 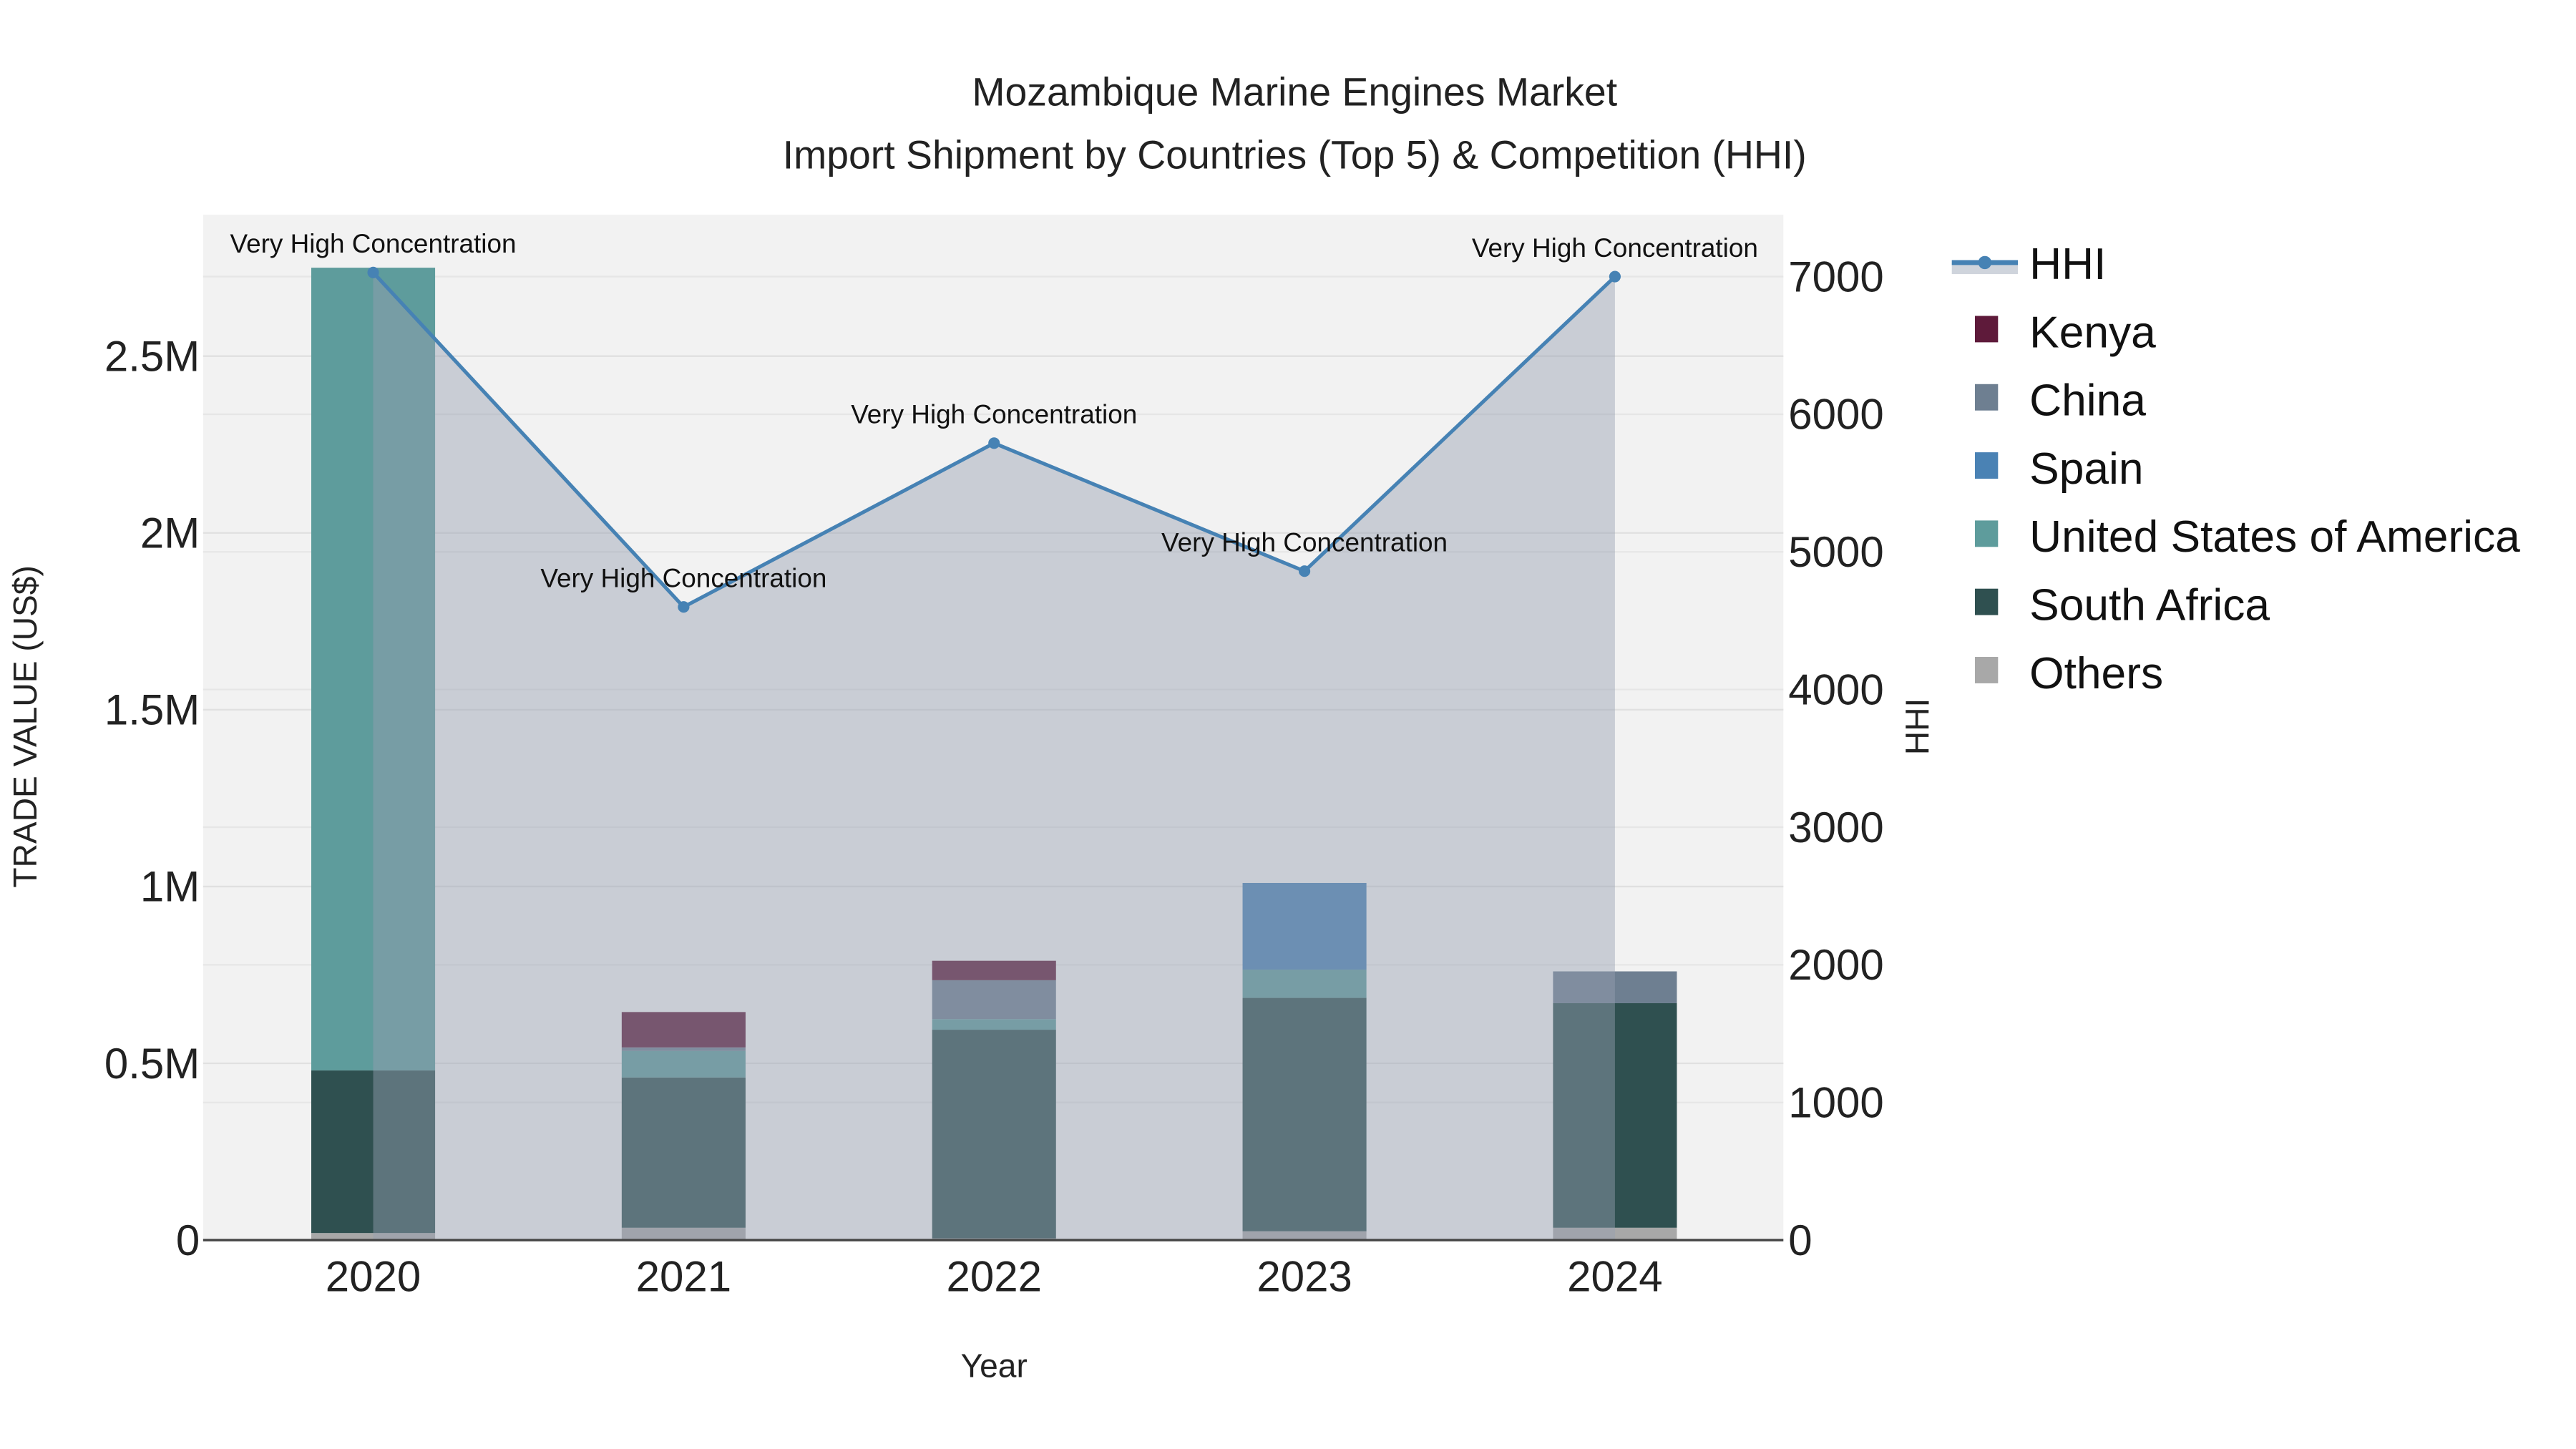 What do you see at coordinates (152, 356) in the screenshot?
I see `y-tick-label: 2.5M` at bounding box center [152, 356].